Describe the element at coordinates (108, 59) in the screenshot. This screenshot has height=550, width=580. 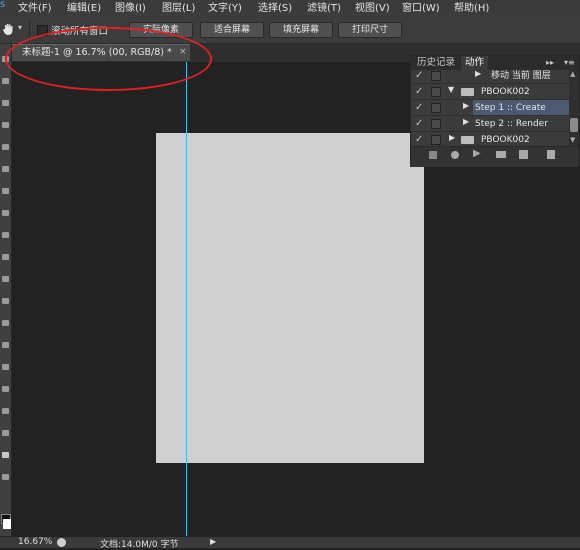
I see `annotation-ellipse` at that location.